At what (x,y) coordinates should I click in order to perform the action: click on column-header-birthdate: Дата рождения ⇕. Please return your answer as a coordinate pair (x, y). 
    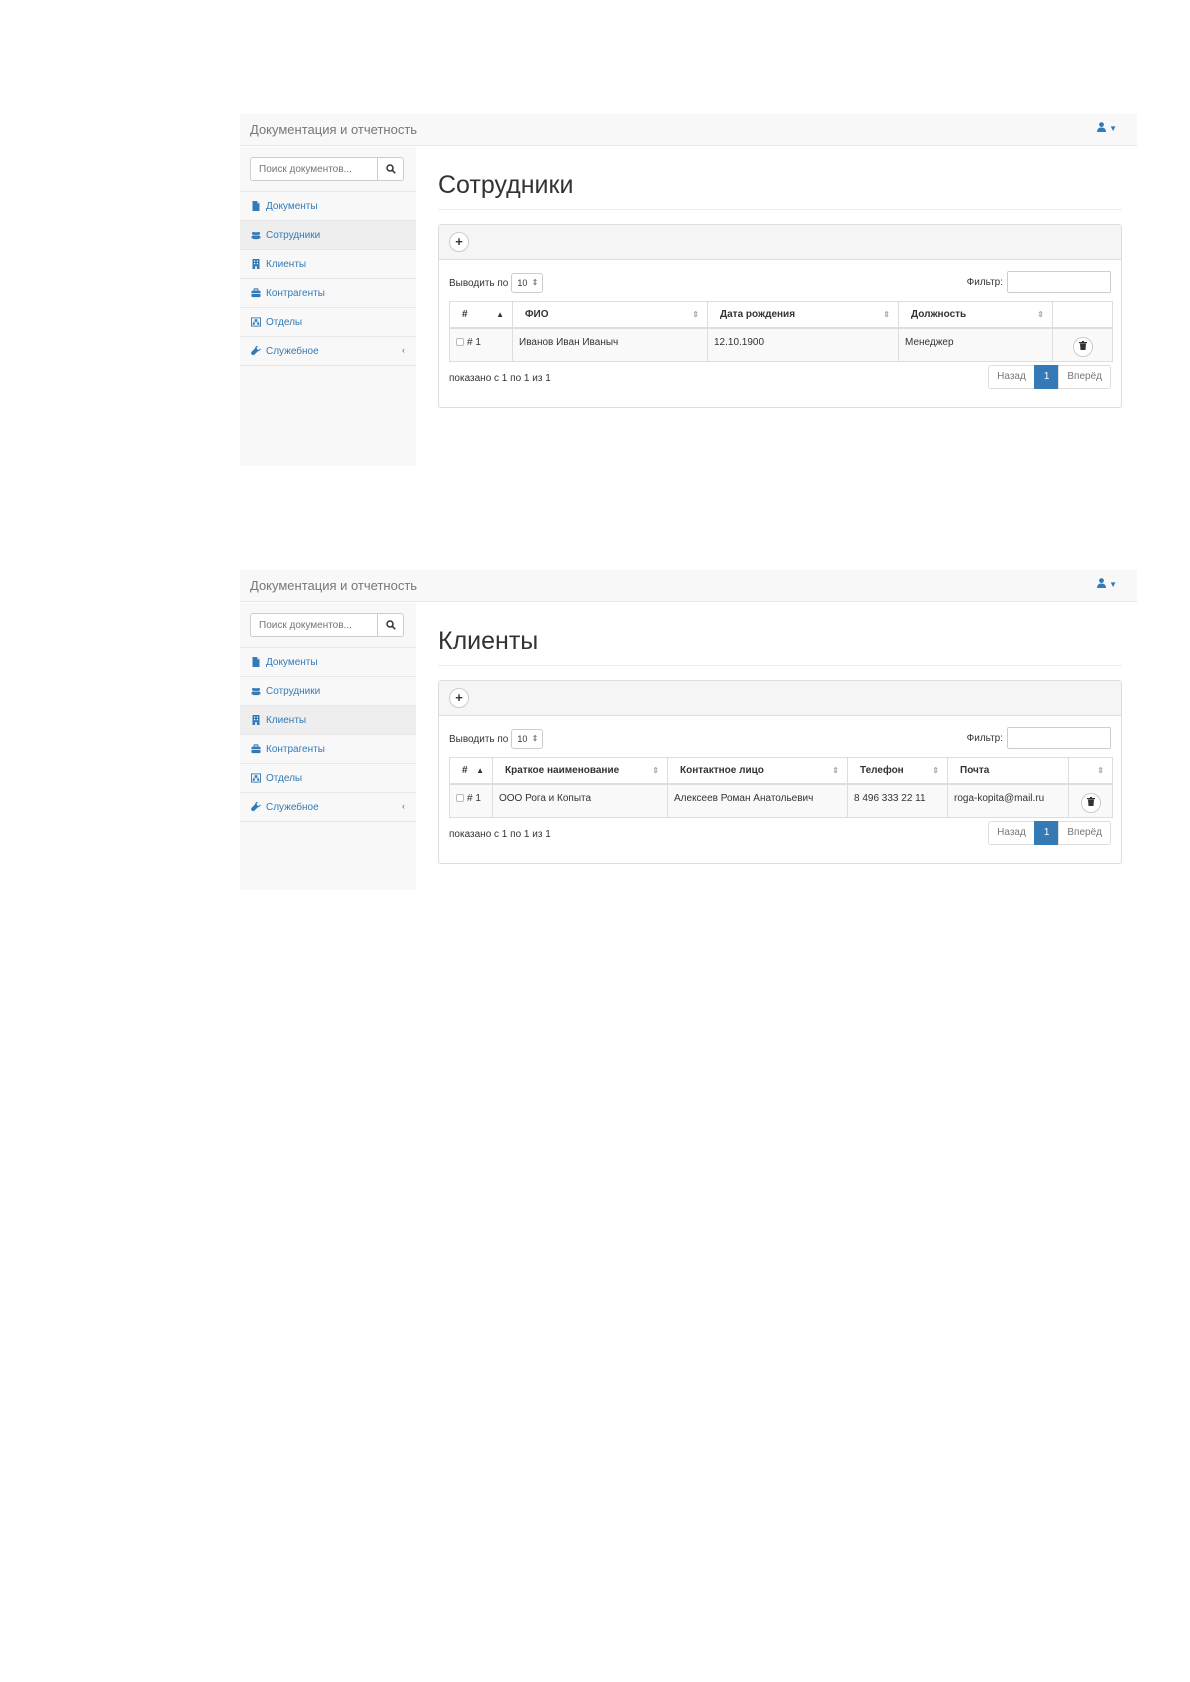
    Looking at the image, I should click on (803, 315).